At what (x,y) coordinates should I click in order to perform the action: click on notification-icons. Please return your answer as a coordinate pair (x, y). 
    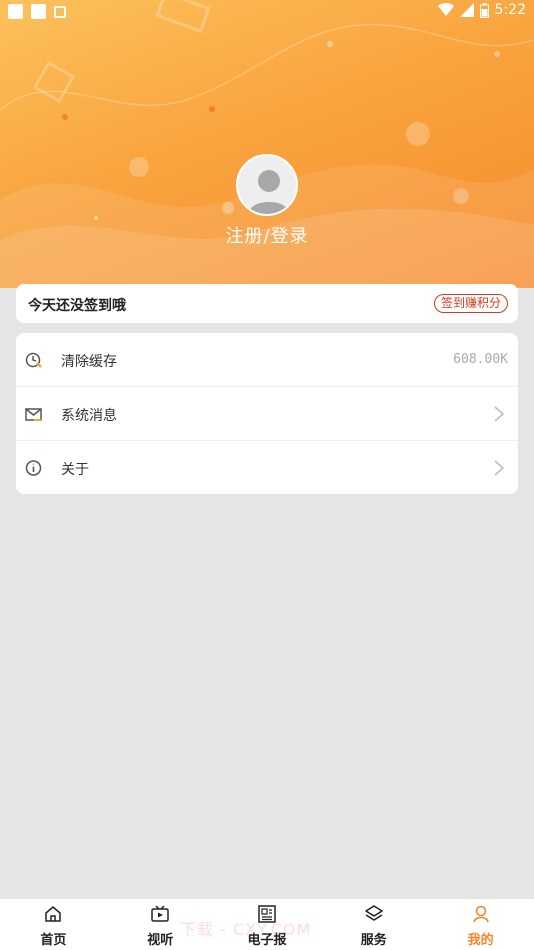
    Looking at the image, I should click on (37, 11).